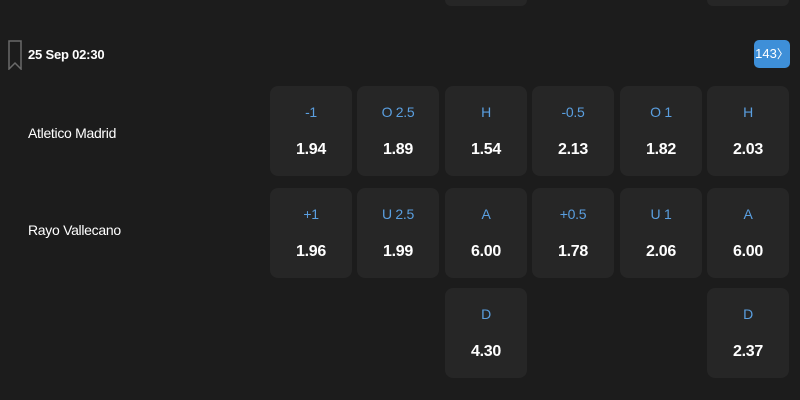 The width and height of the screenshot is (800, 400). What do you see at coordinates (661, 112) in the screenshot?
I see `market-label: O 1` at bounding box center [661, 112].